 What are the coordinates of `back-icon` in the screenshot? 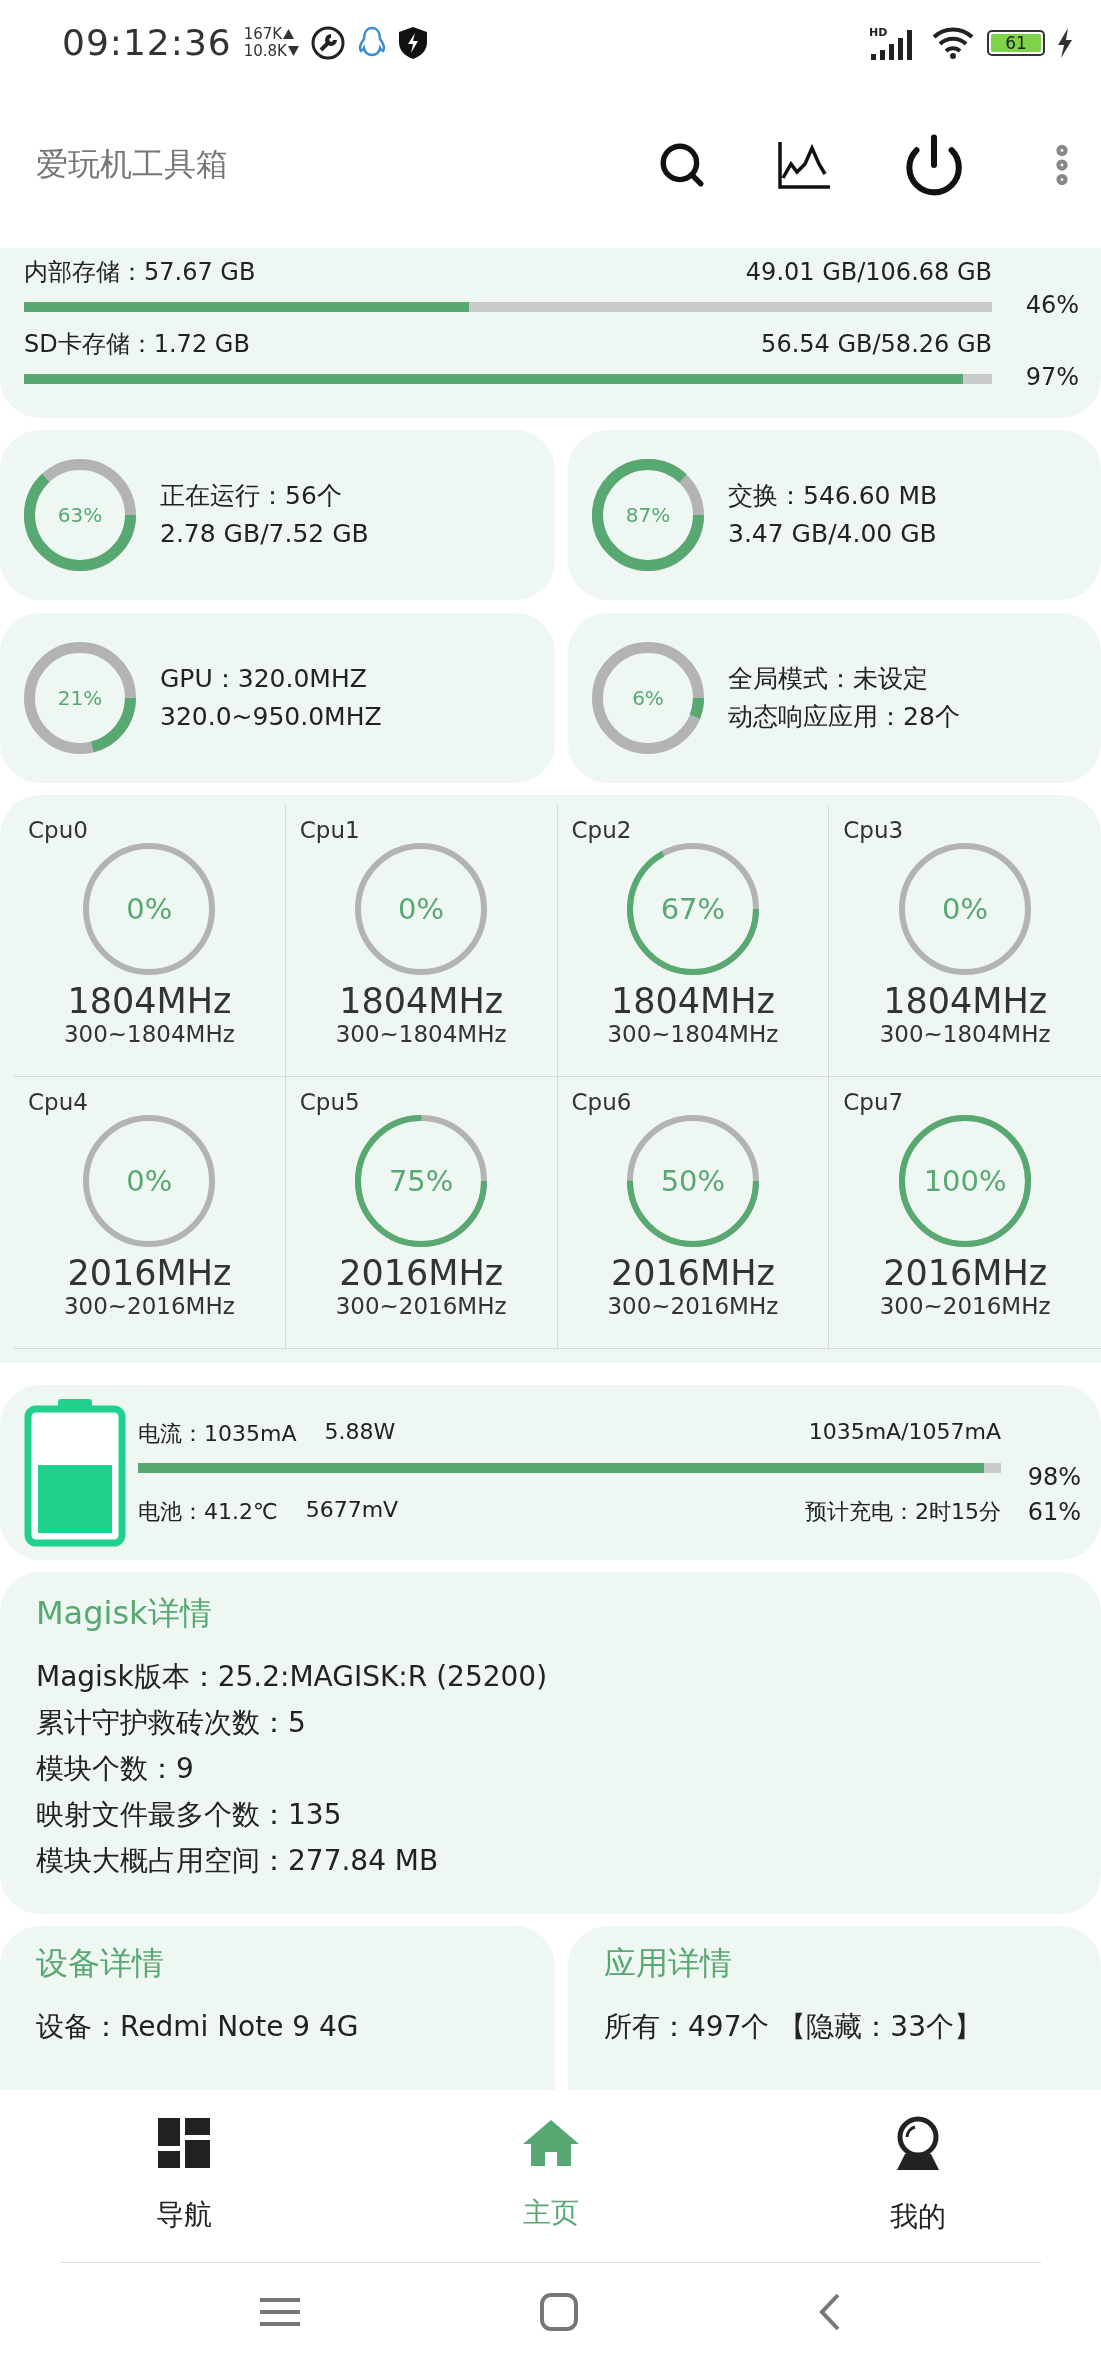 It's located at (829, 2312).